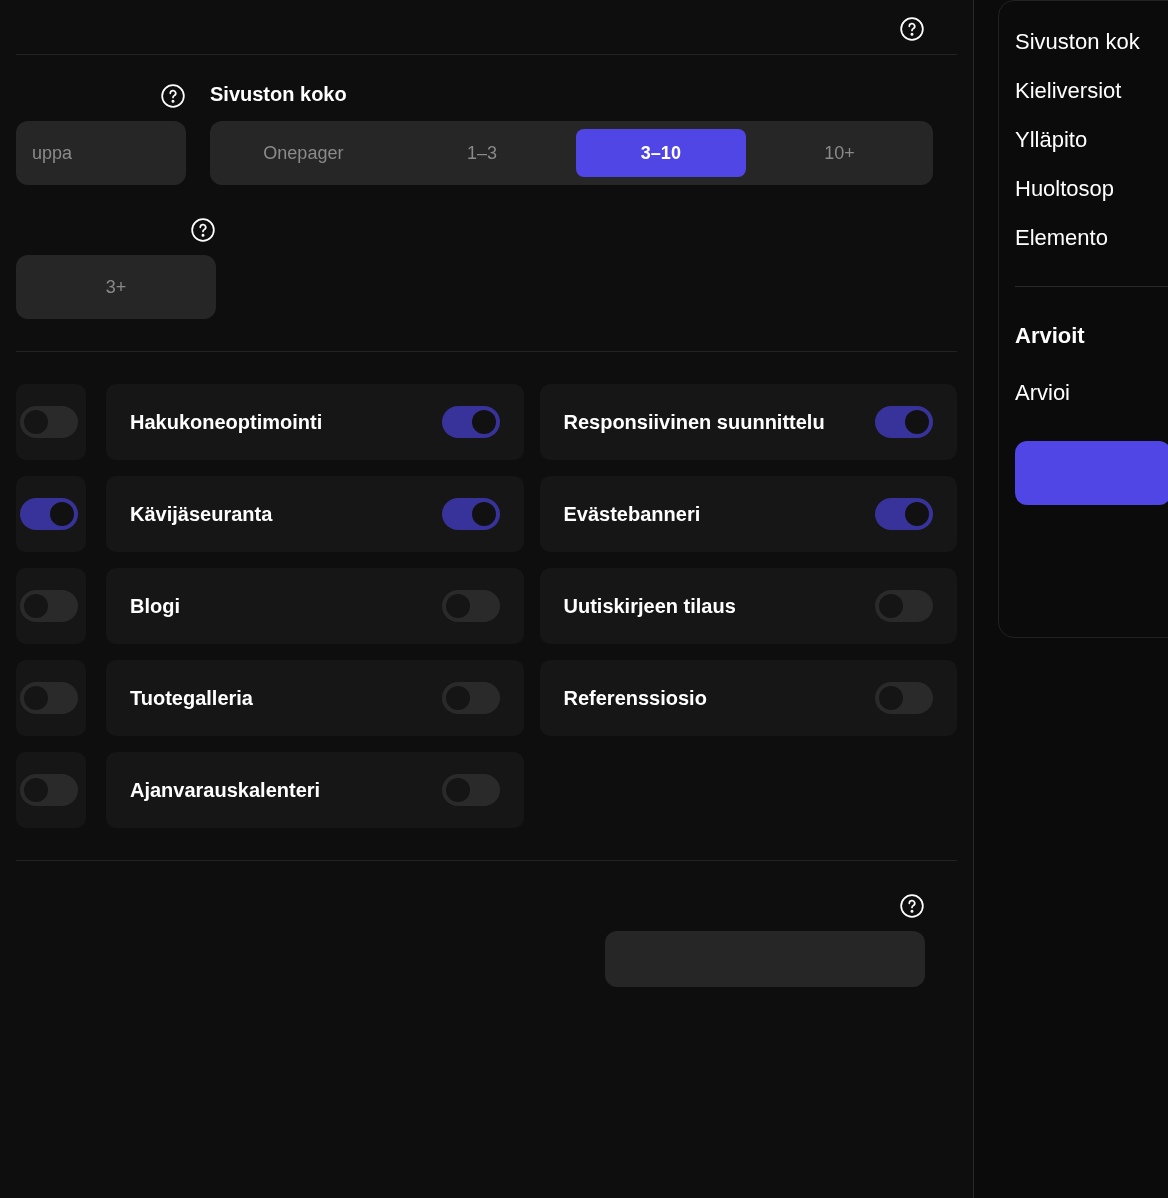  I want to click on feature-label: Responsiivinen suunnittelu, so click(694, 422).